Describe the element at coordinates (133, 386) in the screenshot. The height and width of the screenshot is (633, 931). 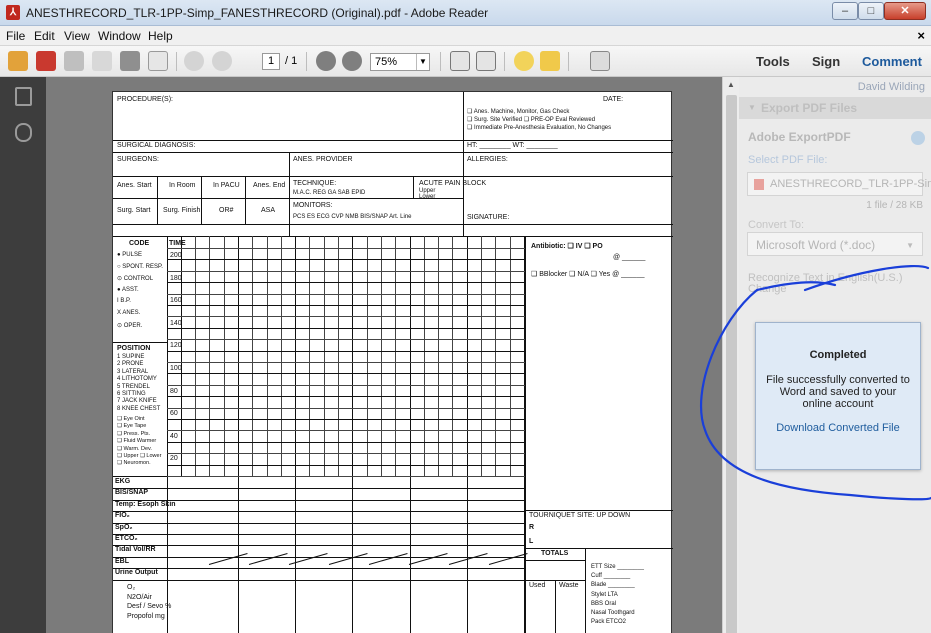
I see `position-item: 5 TRENDEL` at that location.